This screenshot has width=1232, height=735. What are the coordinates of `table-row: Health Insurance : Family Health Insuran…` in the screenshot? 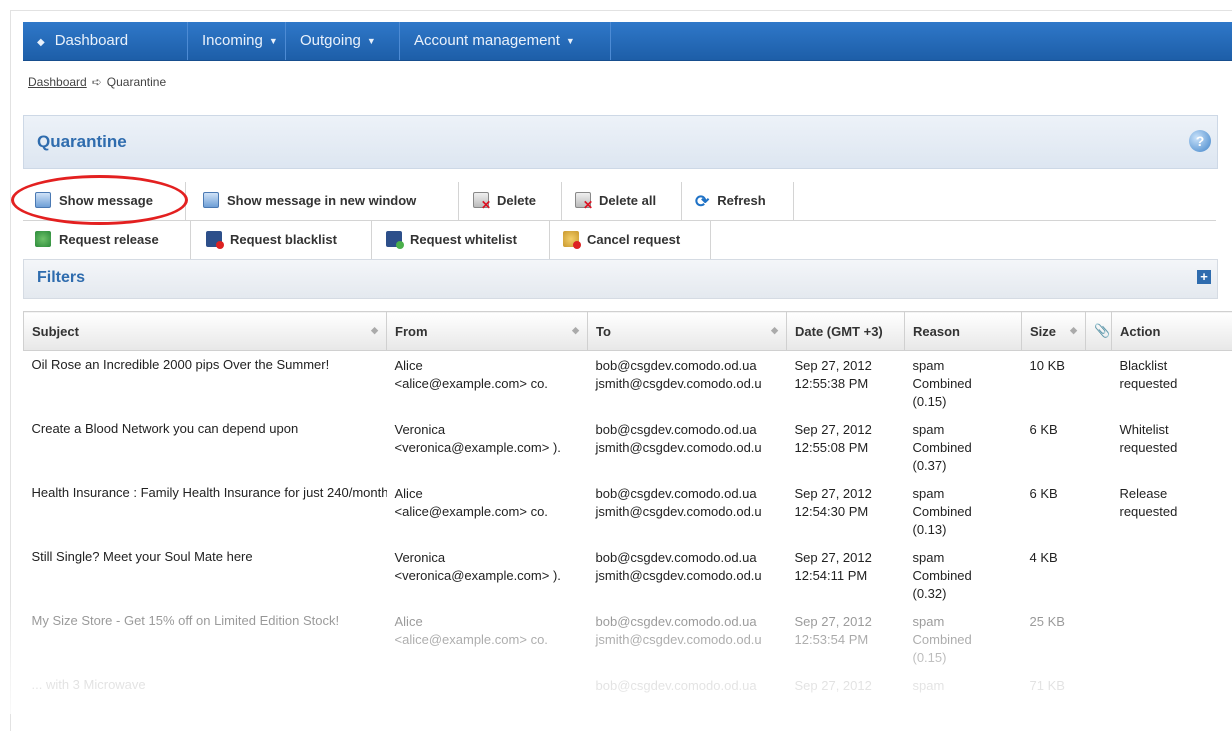 It's located at (628, 511).